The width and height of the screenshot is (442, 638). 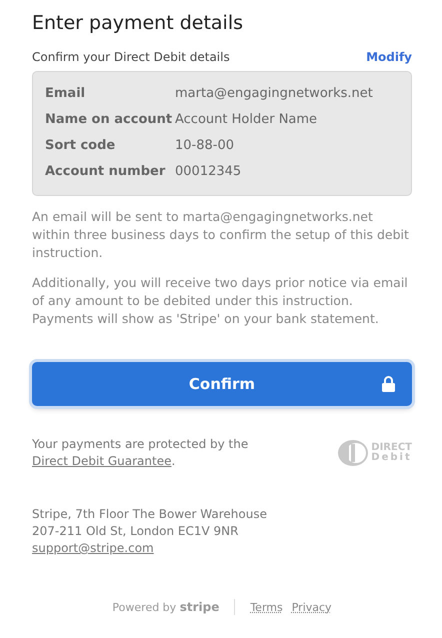 I want to click on detail-label: Sort code, so click(x=80, y=146).